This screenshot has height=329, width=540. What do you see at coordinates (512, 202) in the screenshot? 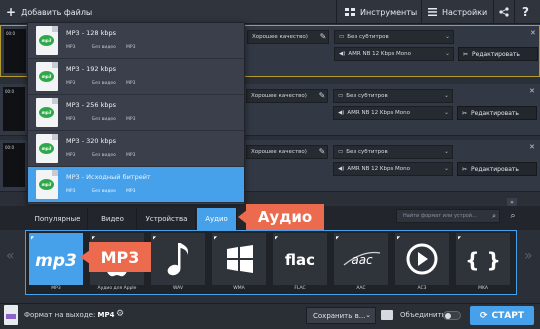
I see `collapse-panel-icon: »` at bounding box center [512, 202].